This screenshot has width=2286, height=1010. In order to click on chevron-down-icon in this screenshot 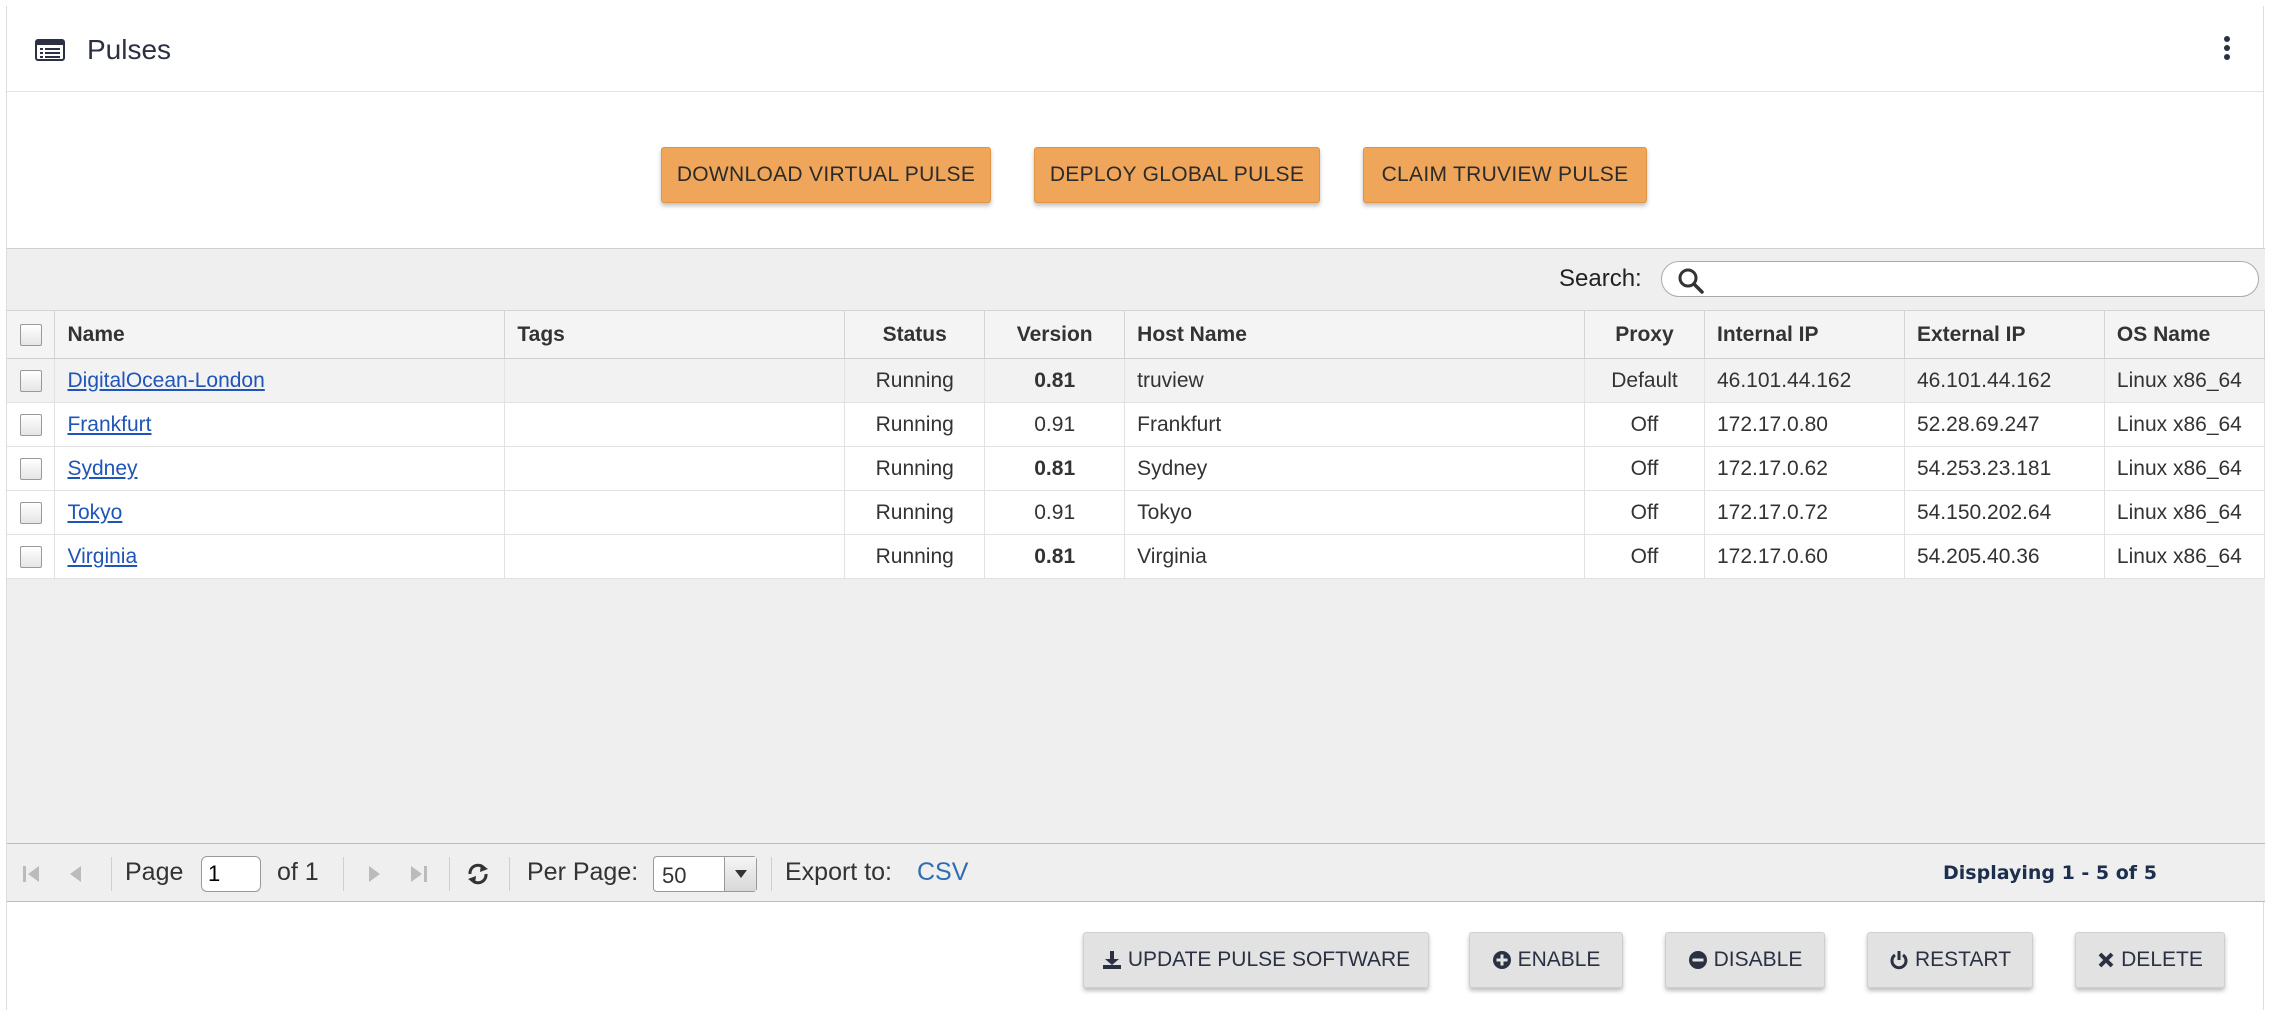, I will do `click(740, 874)`.